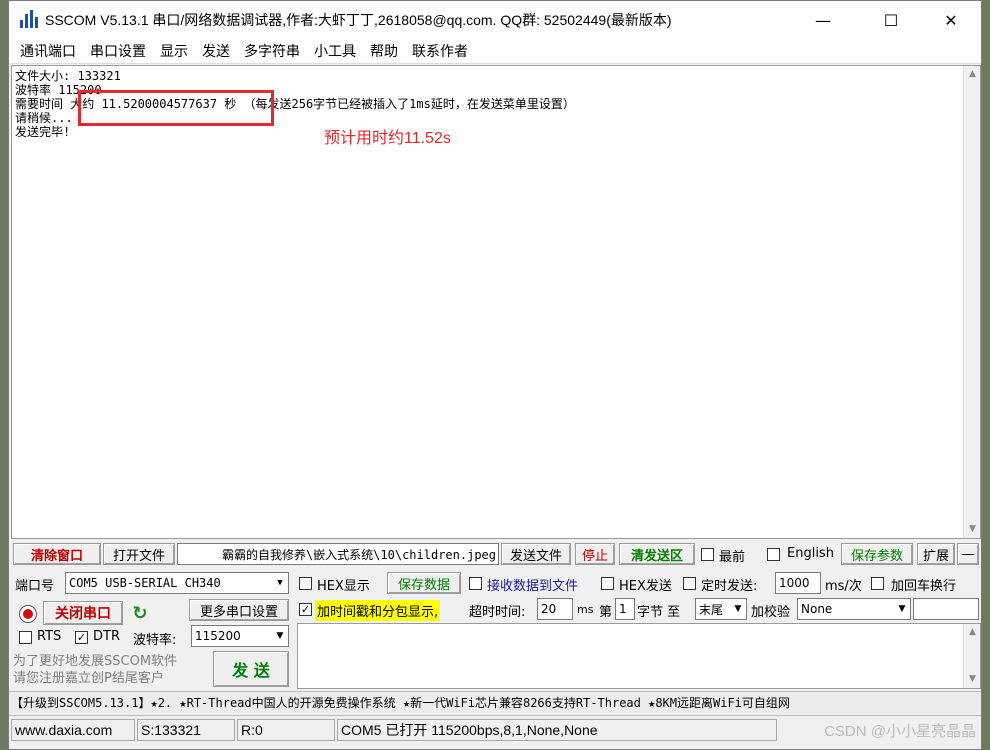 The width and height of the screenshot is (990, 750). I want to click on dtr-checkbox: ✓, so click(81, 637).